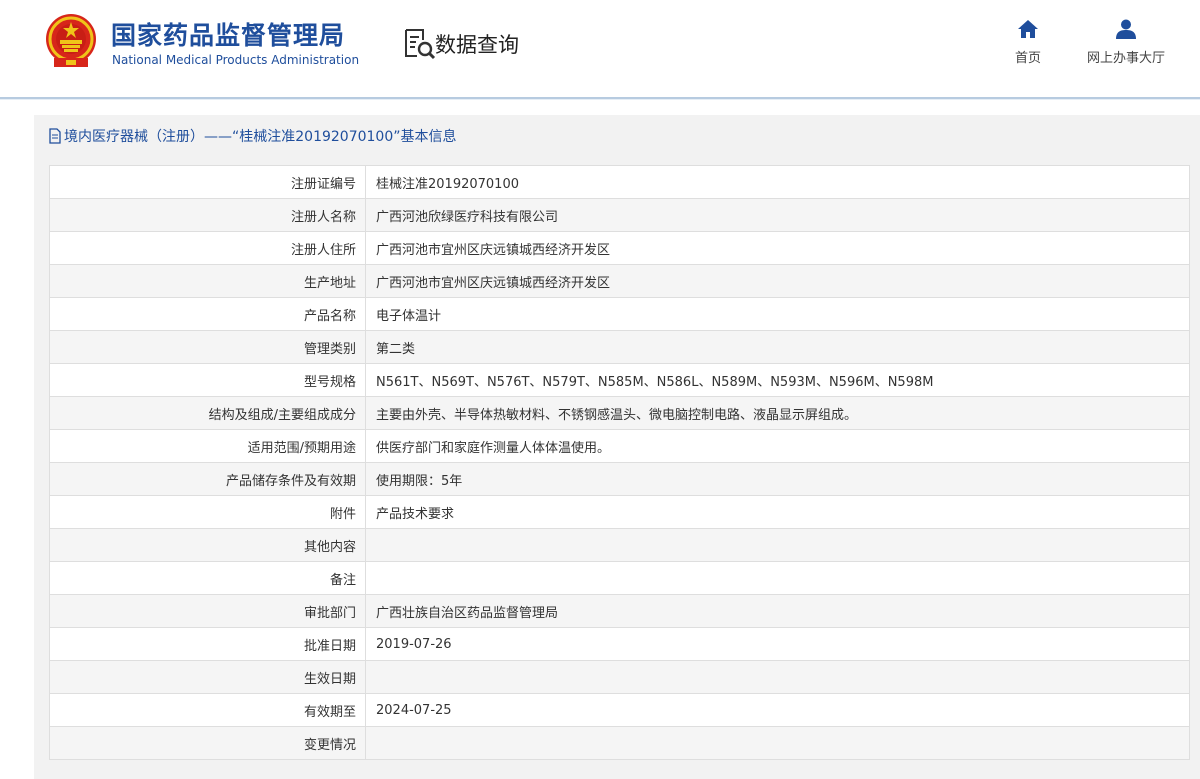 This screenshot has height=779, width=1200. I want to click on home-icon, so click(1028, 29).